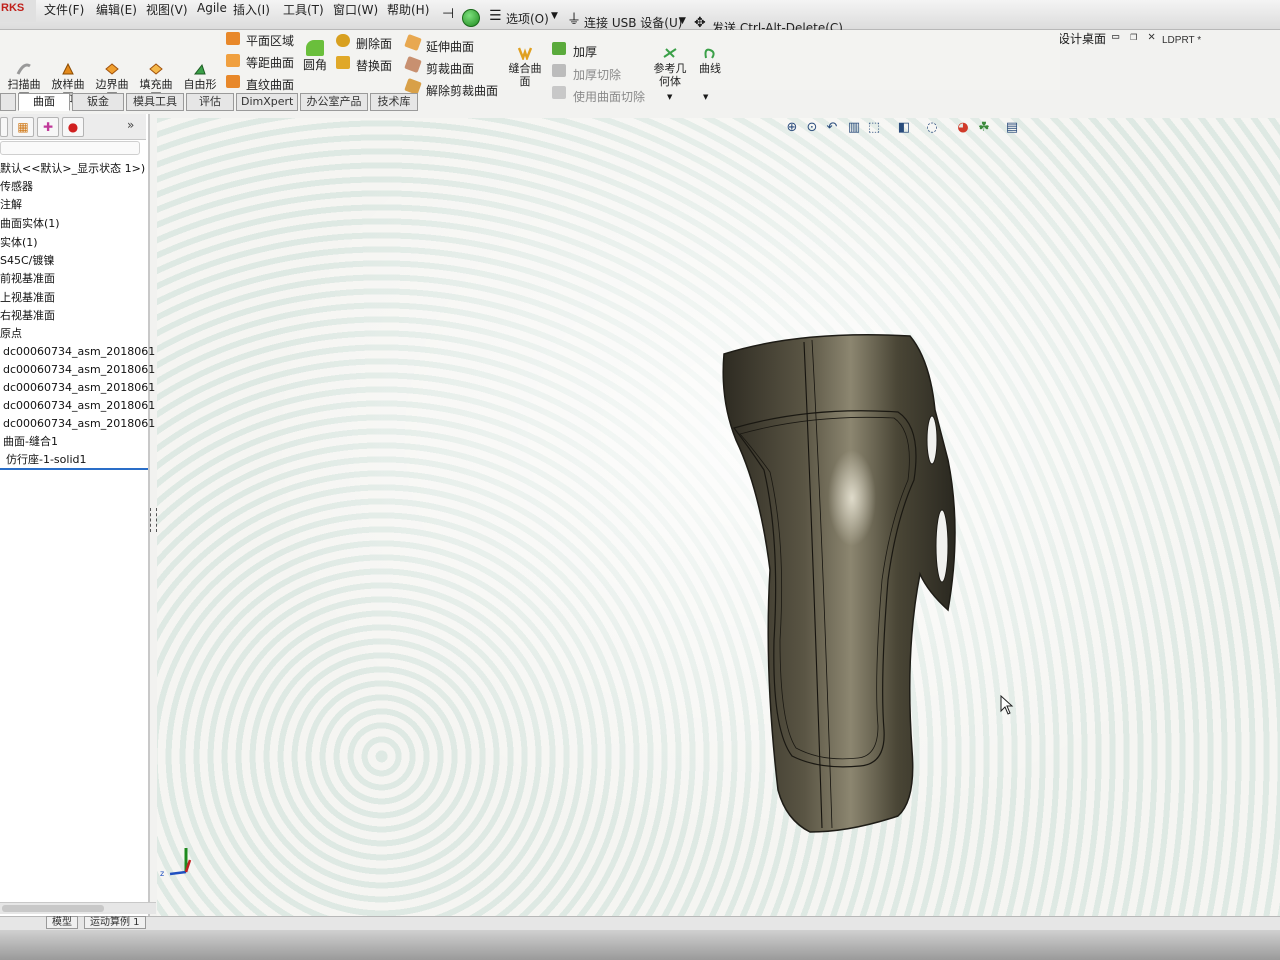 Image resolution: width=1280 pixels, height=960 pixels. I want to click on tree-item-sensors: 传感器, so click(16, 186).